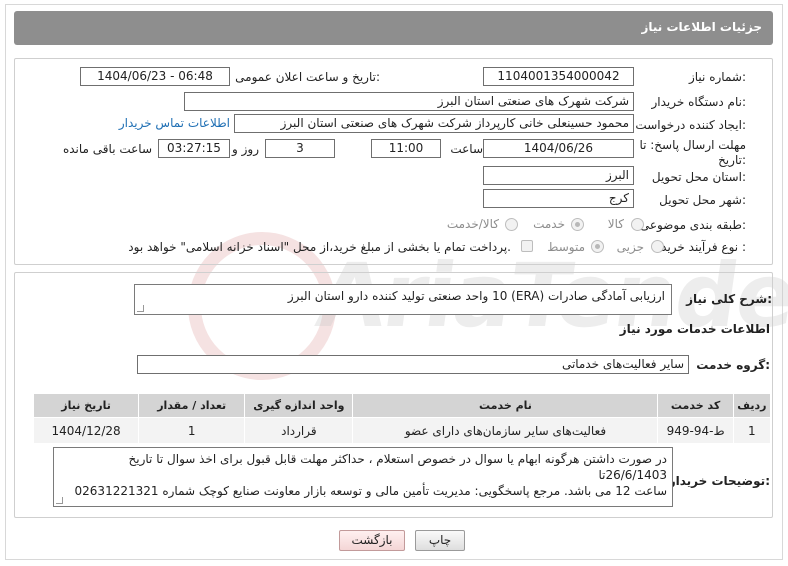  Describe the element at coordinates (717, 77) in the screenshot. I see `need-number-label: شماره نیاز:` at that location.